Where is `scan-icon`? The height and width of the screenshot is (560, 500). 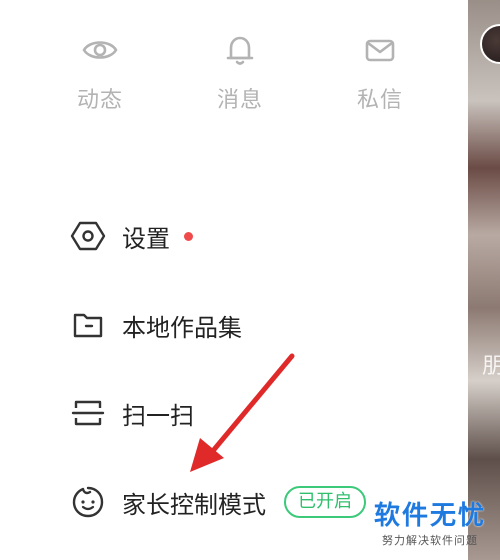
scan-icon is located at coordinates (88, 413).